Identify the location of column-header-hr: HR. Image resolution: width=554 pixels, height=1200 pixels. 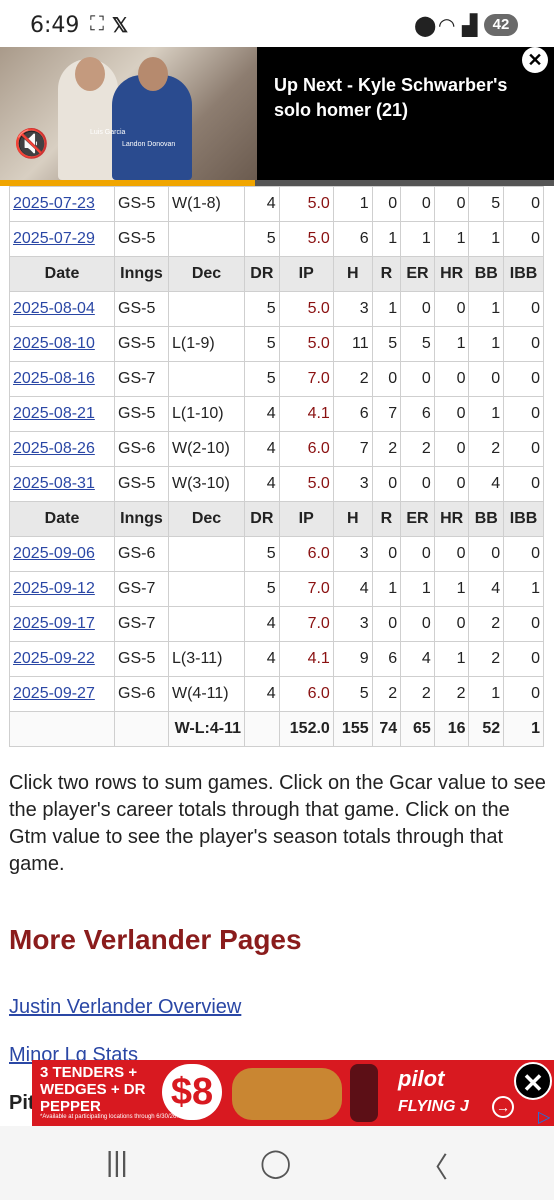
(451, 519).